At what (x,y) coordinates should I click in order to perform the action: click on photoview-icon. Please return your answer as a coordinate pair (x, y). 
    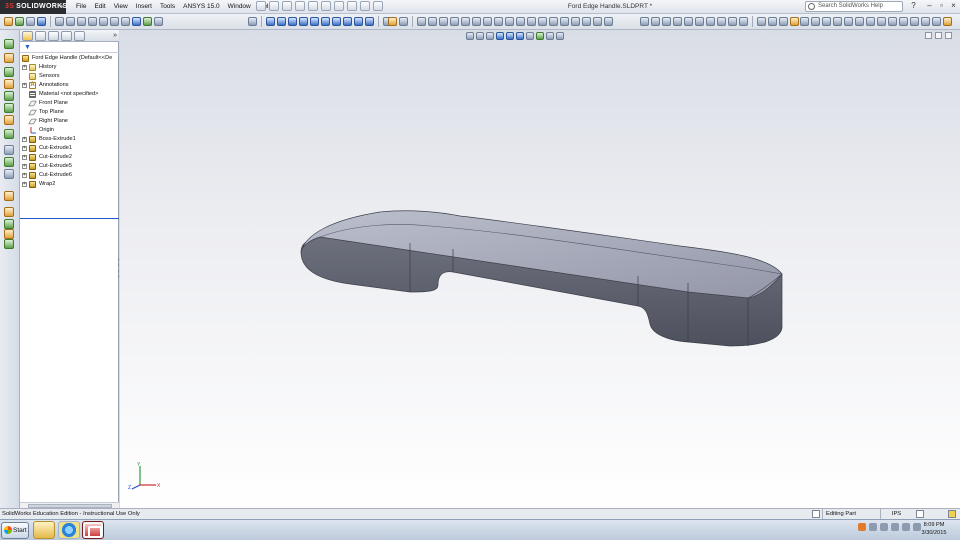
    Looking at the image, I should click on (936, 21).